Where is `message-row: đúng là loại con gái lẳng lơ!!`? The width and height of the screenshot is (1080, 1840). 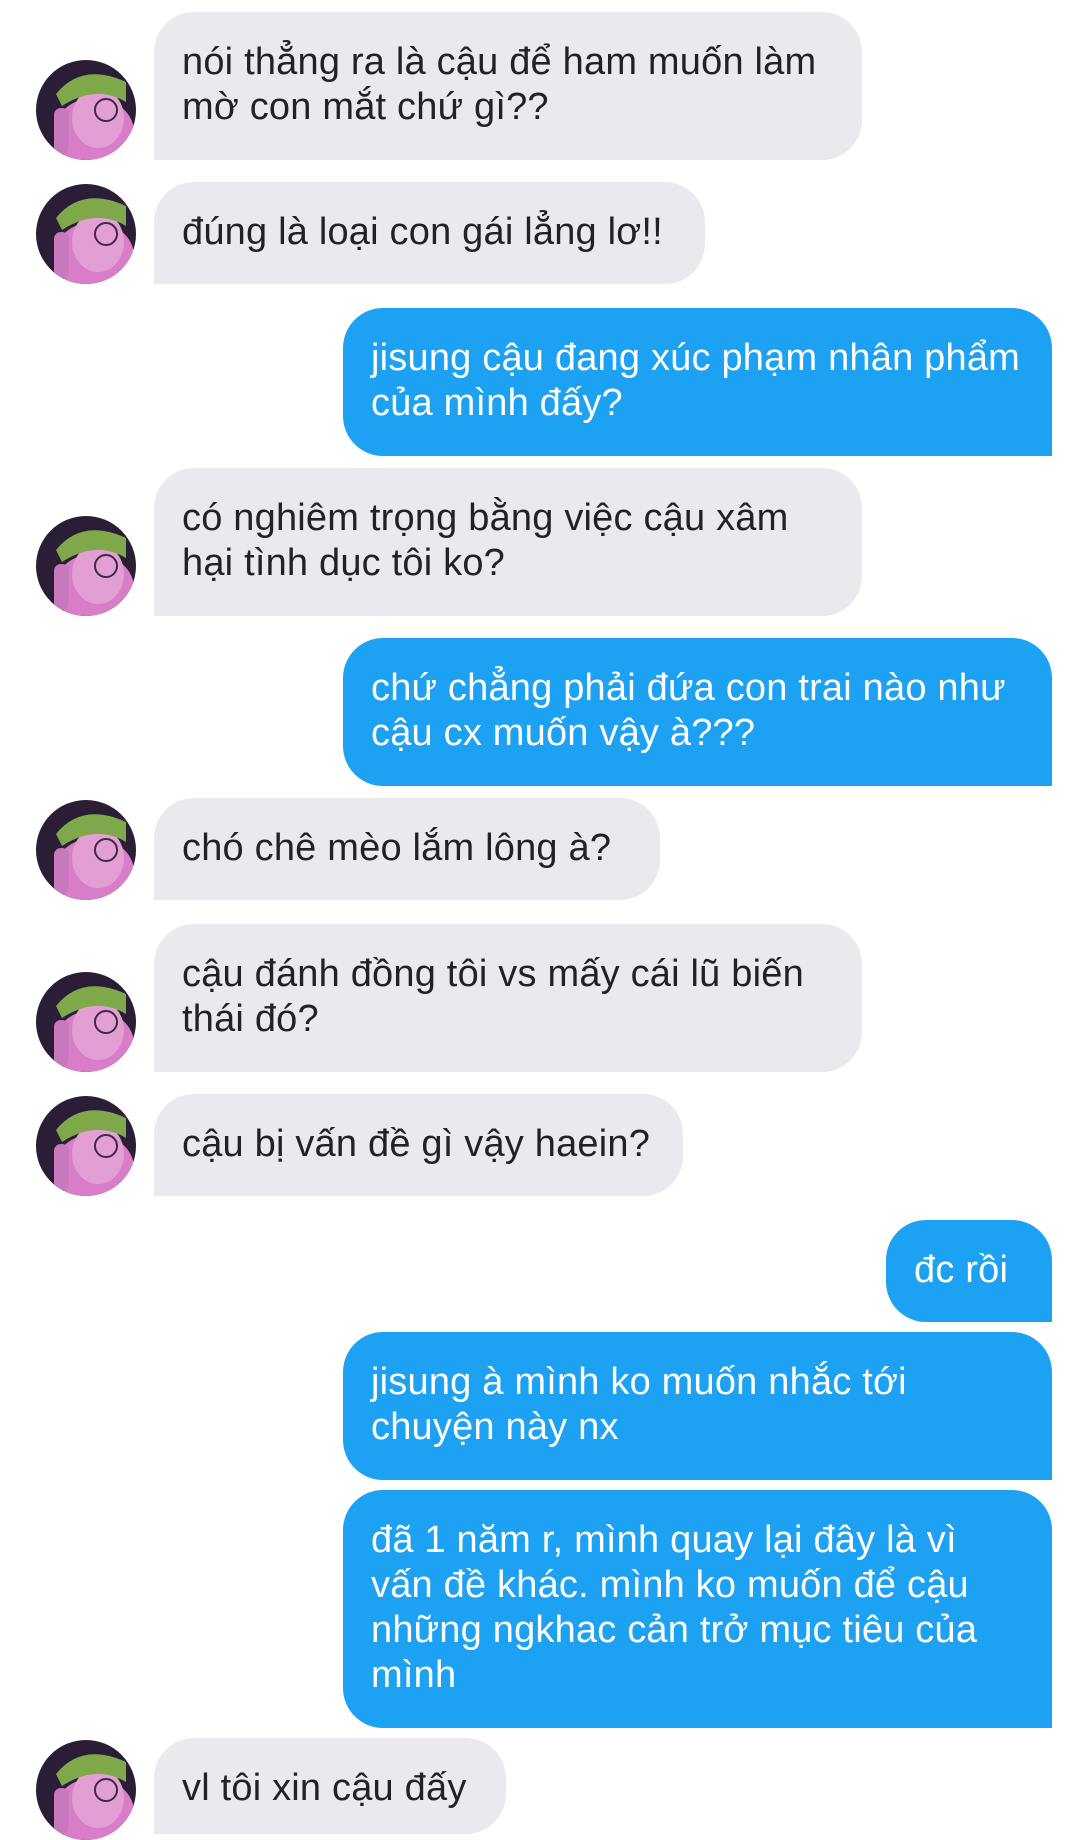 message-row: đúng là loại con gái lẳng lơ!! is located at coordinates (540, 233).